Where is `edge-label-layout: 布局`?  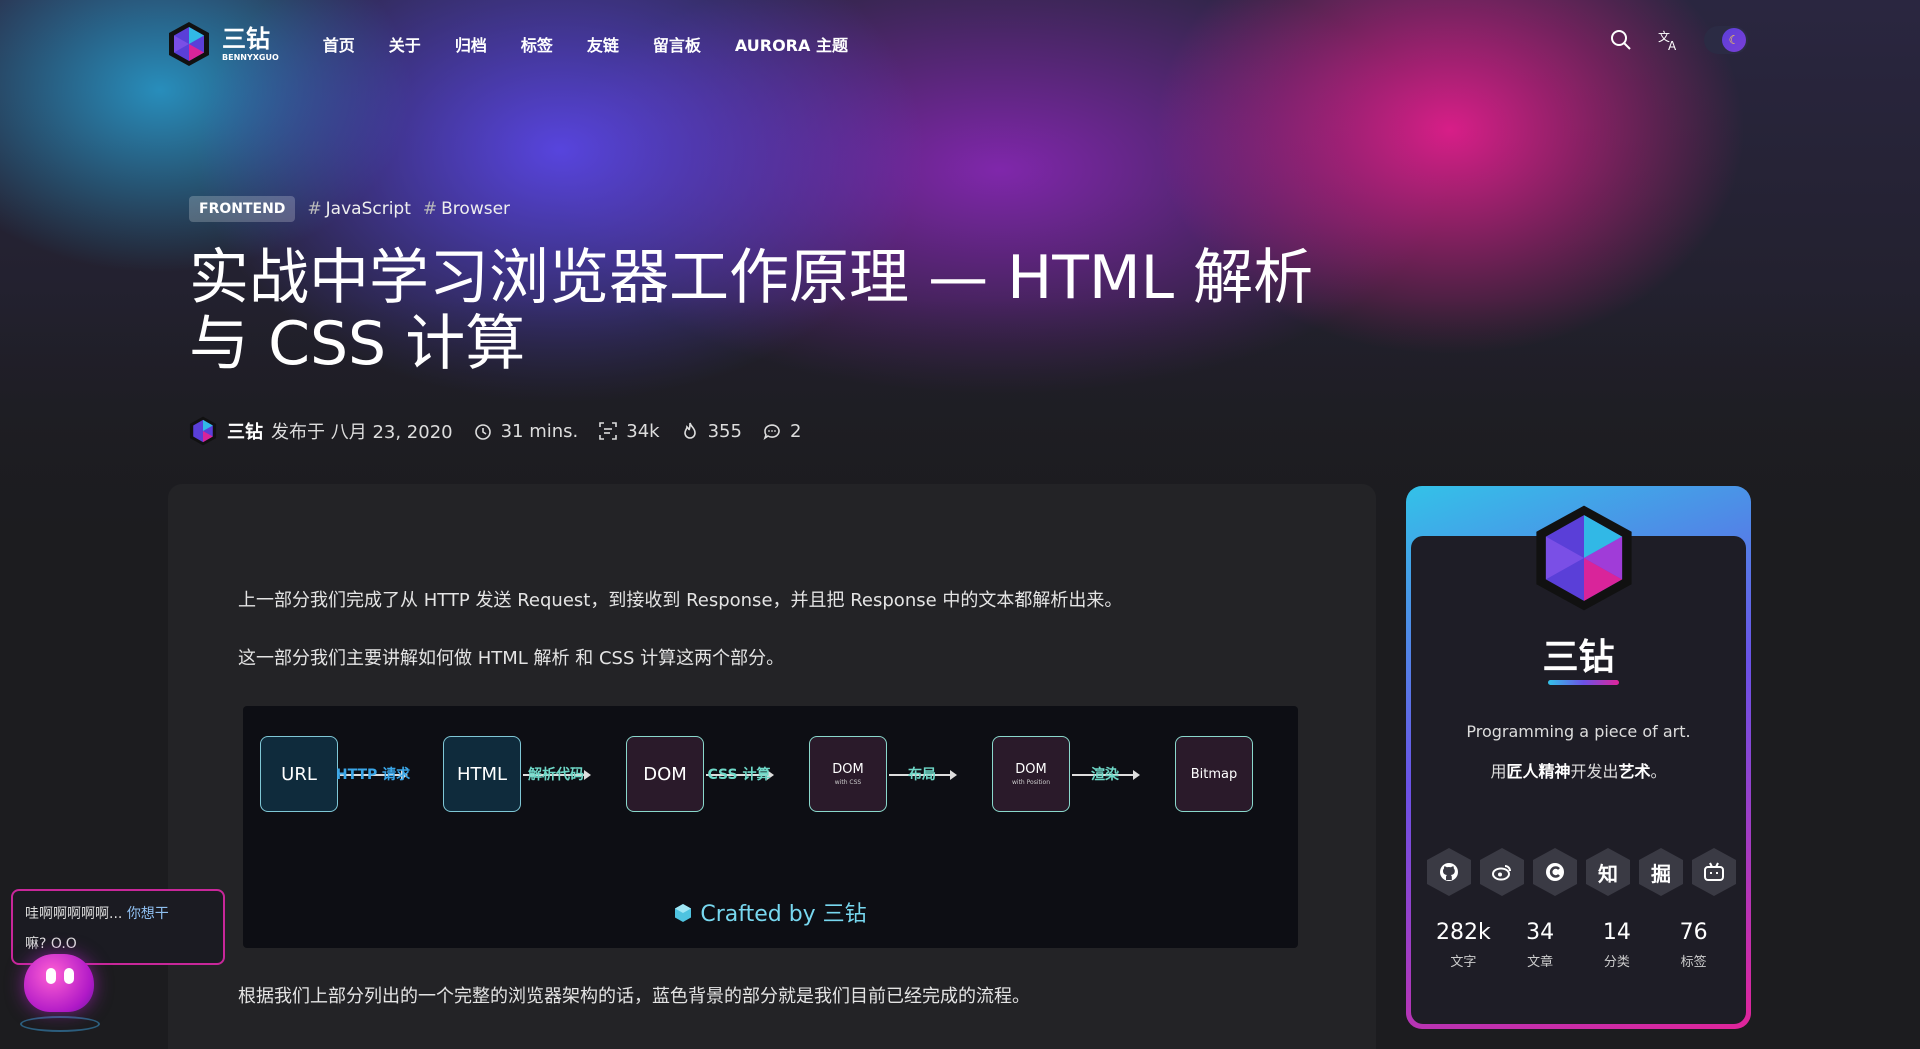 edge-label-layout: 布局 is located at coordinates (922, 775).